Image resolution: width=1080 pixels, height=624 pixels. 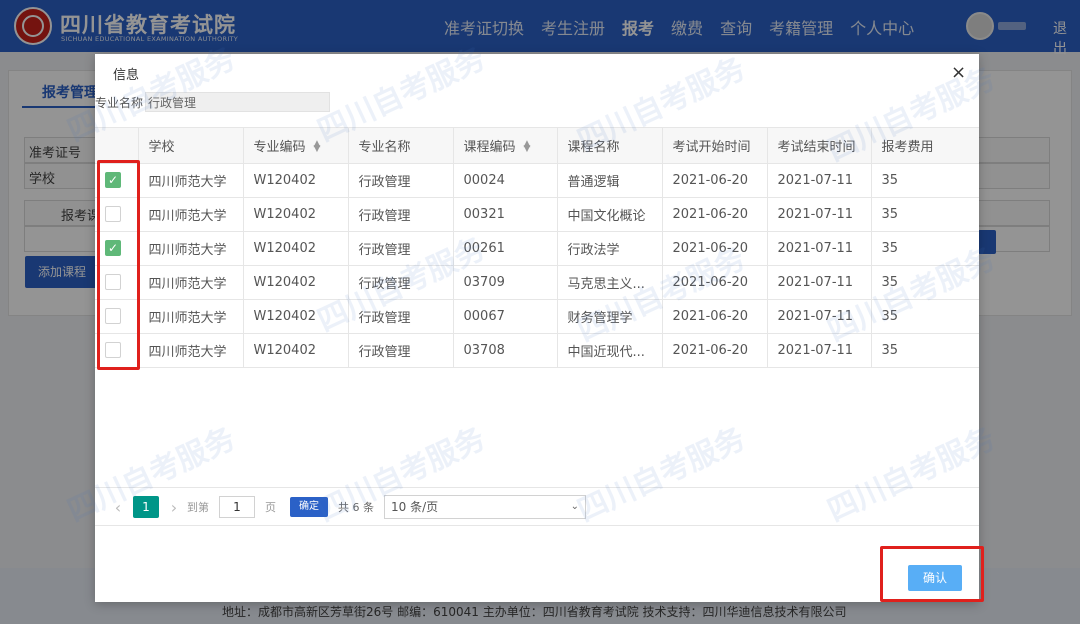 What do you see at coordinates (237, 507) in the screenshot?
I see `goto-page-input: 1` at bounding box center [237, 507].